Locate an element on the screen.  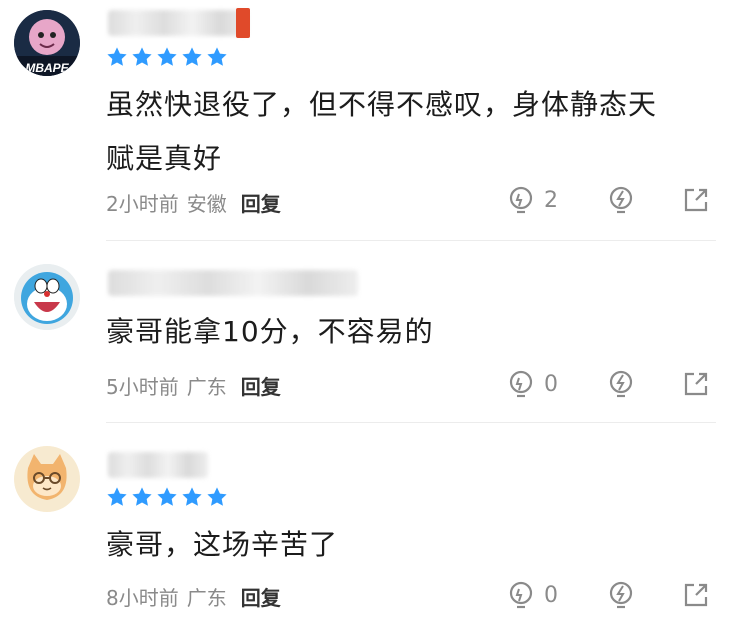
like-button: 2 is located at coordinates (532, 200).